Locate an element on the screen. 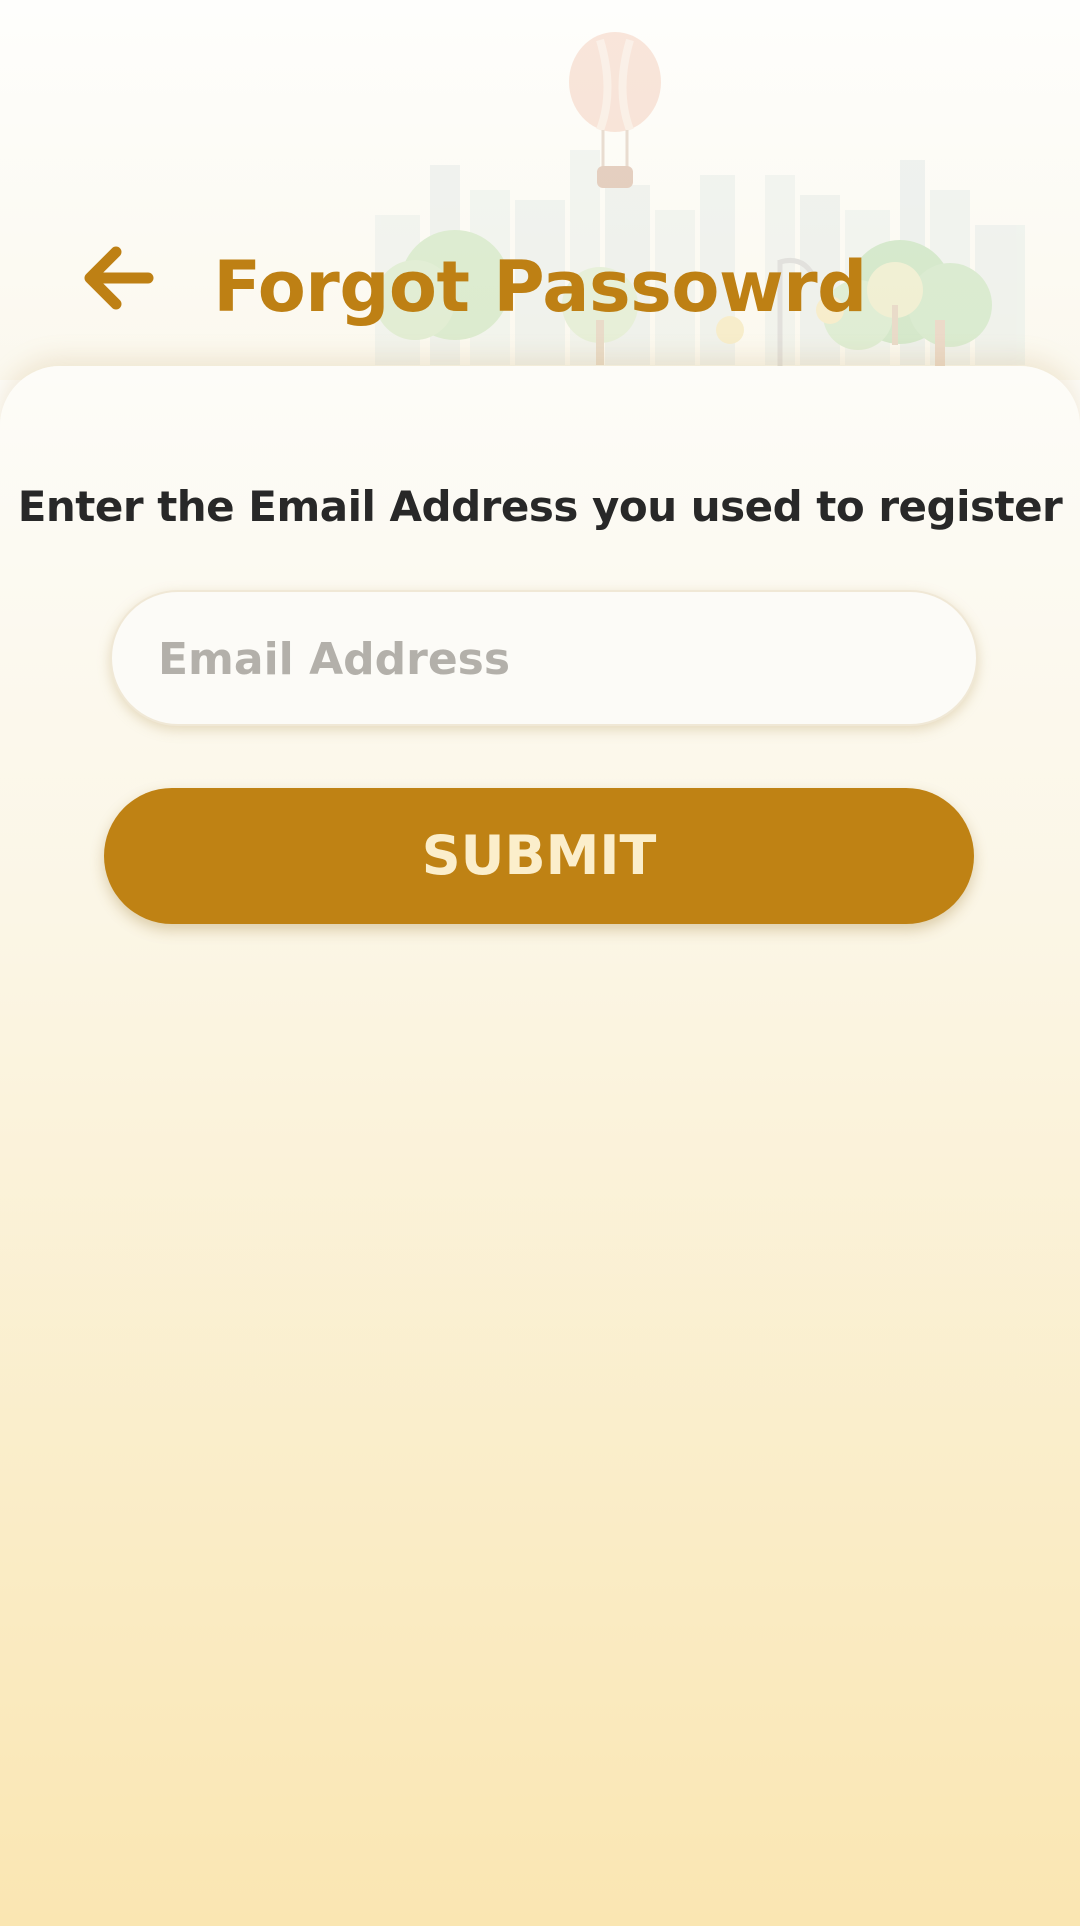 The width and height of the screenshot is (1080, 1926). submit-button: SUBMIT is located at coordinates (539, 856).